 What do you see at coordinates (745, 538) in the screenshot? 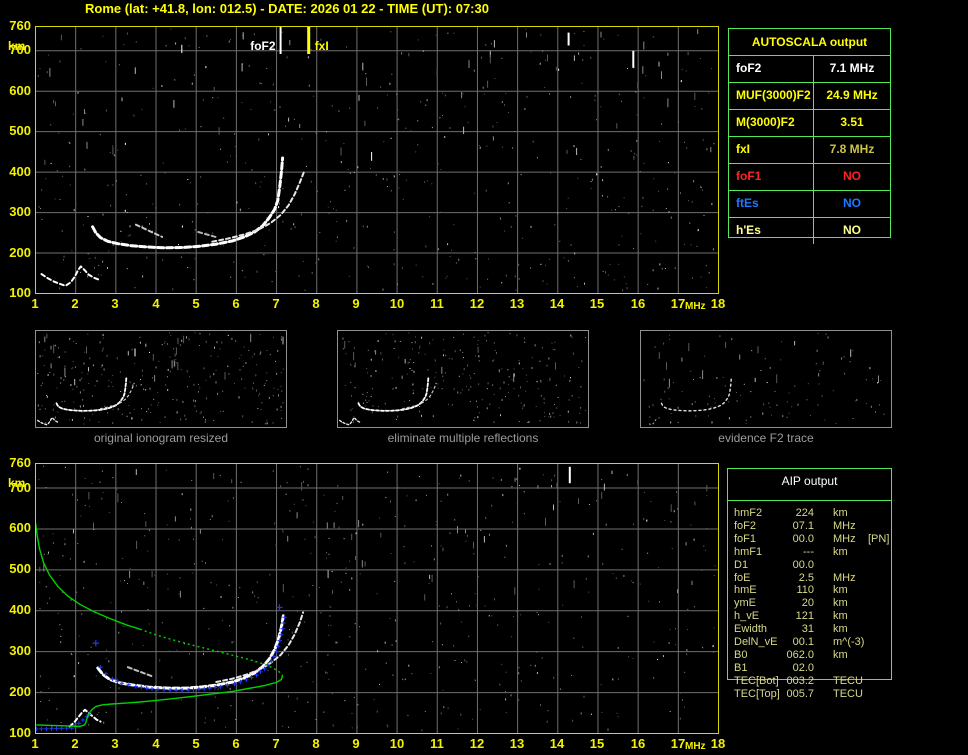
I see `parameter-label: foF1` at bounding box center [745, 538].